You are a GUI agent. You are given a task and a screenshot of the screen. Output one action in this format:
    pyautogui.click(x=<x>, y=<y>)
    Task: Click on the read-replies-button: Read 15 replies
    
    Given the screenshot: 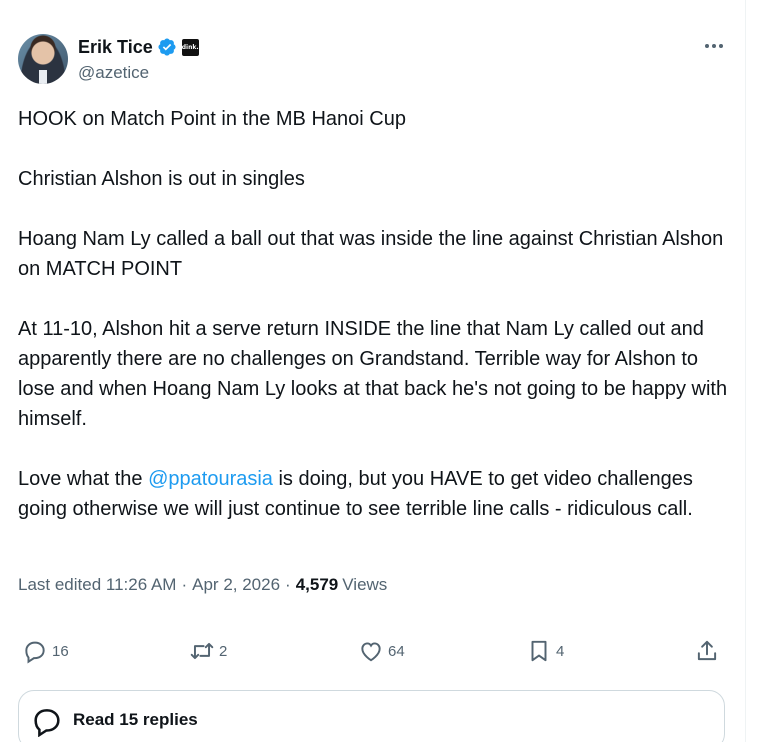 What is the action you would take?
    pyautogui.click(x=371, y=716)
    